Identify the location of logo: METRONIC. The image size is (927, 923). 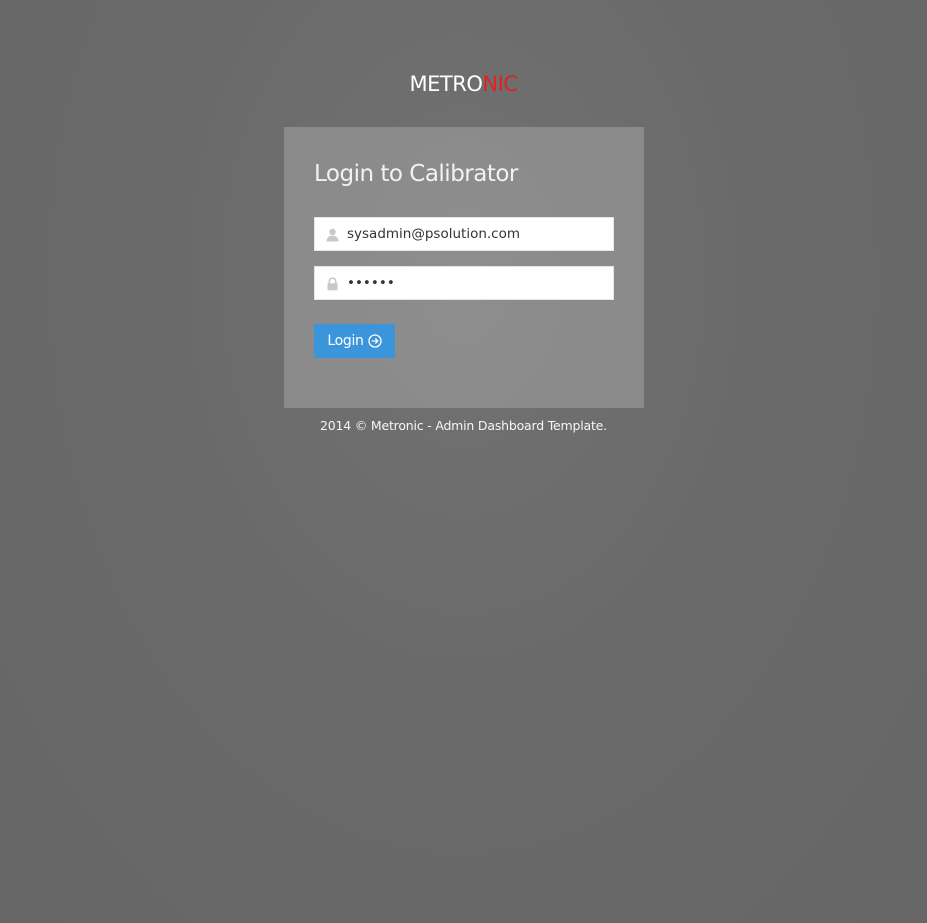
(463, 84).